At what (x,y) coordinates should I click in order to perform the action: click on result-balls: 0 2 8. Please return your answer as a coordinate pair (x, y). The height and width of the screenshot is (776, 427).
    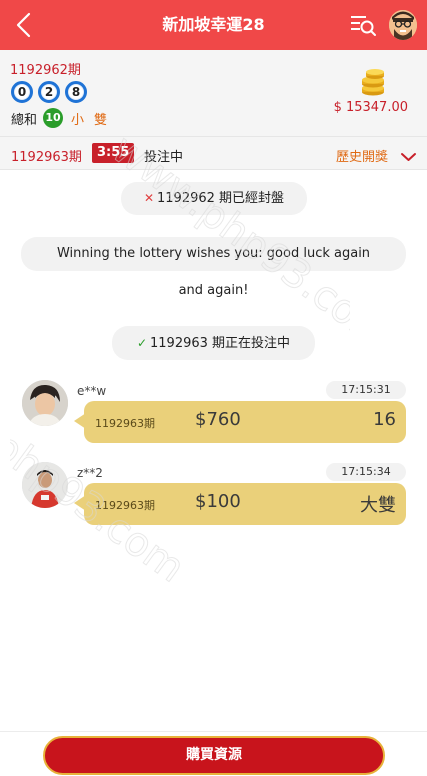
    Looking at the image, I should click on (49, 92).